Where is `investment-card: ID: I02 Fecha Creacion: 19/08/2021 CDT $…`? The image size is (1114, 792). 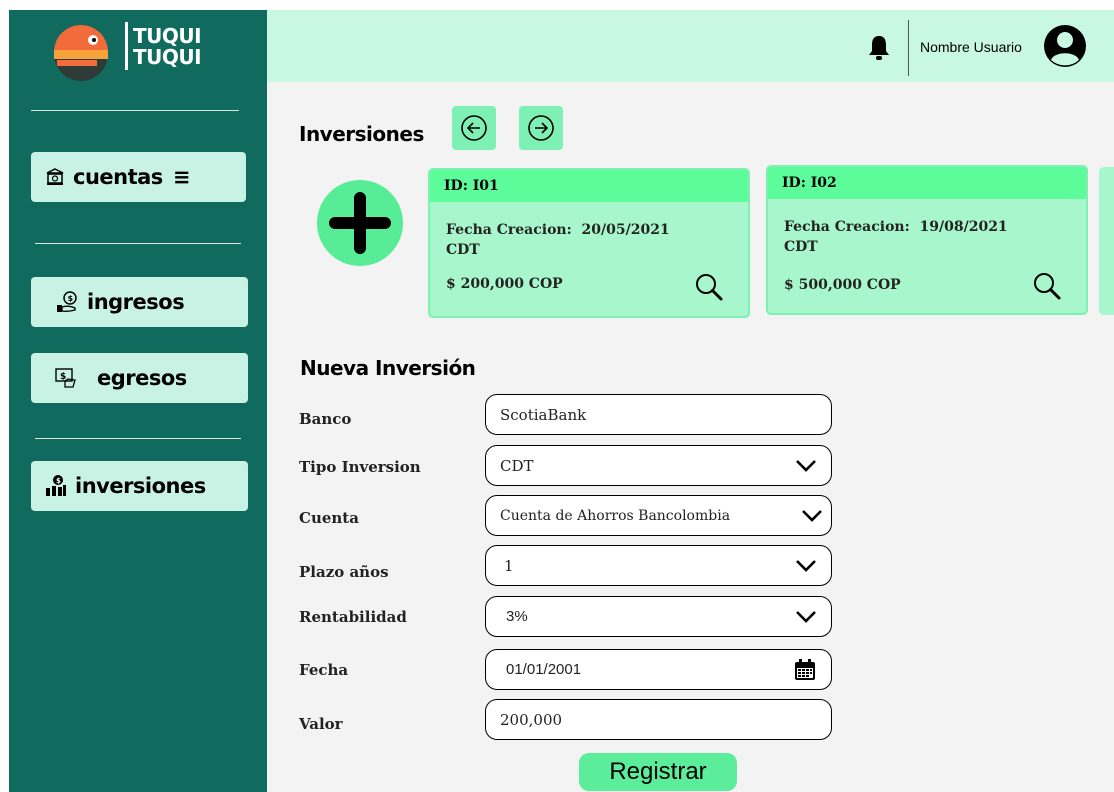
investment-card: ID: I02 Fecha Creacion: 19/08/2021 CDT $… is located at coordinates (927, 240).